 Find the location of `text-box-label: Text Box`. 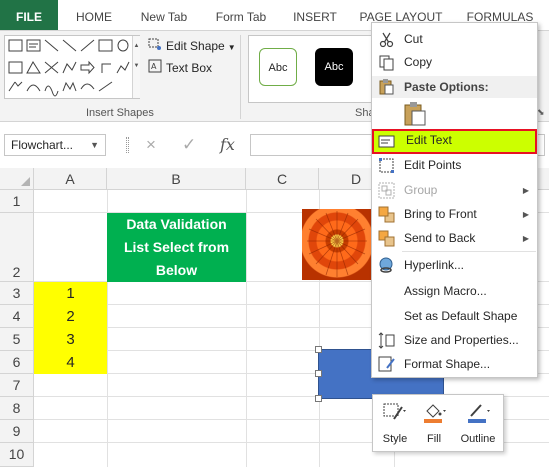

text-box-label: Text Box is located at coordinates (189, 68).